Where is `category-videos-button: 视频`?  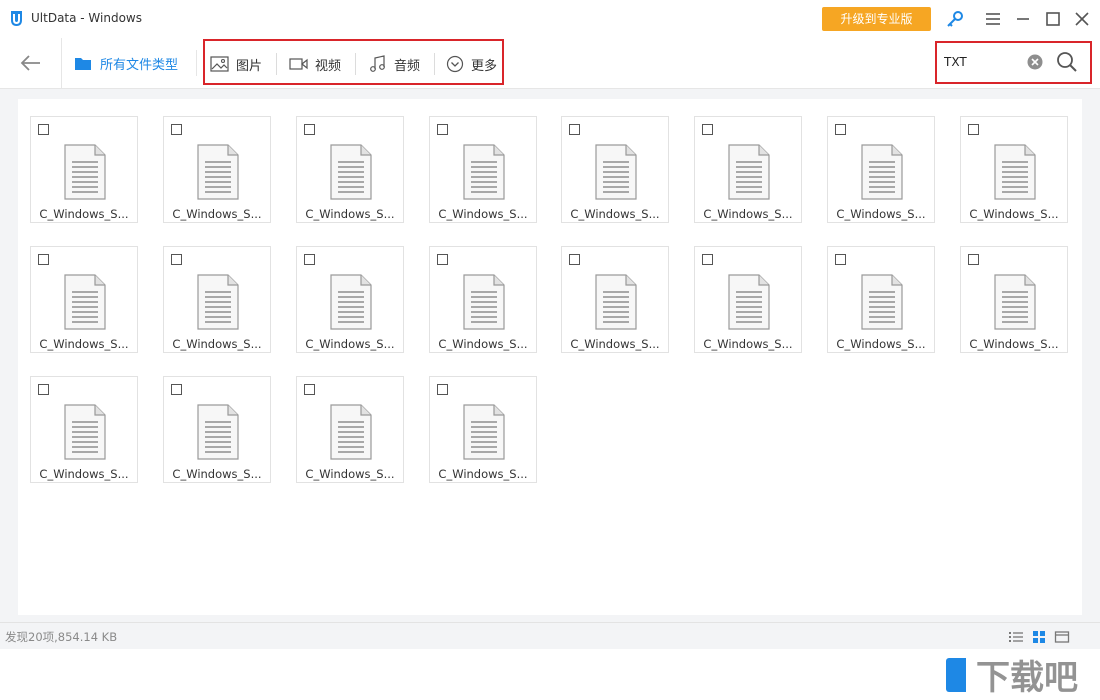 category-videos-button: 视频 is located at coordinates (315, 64).